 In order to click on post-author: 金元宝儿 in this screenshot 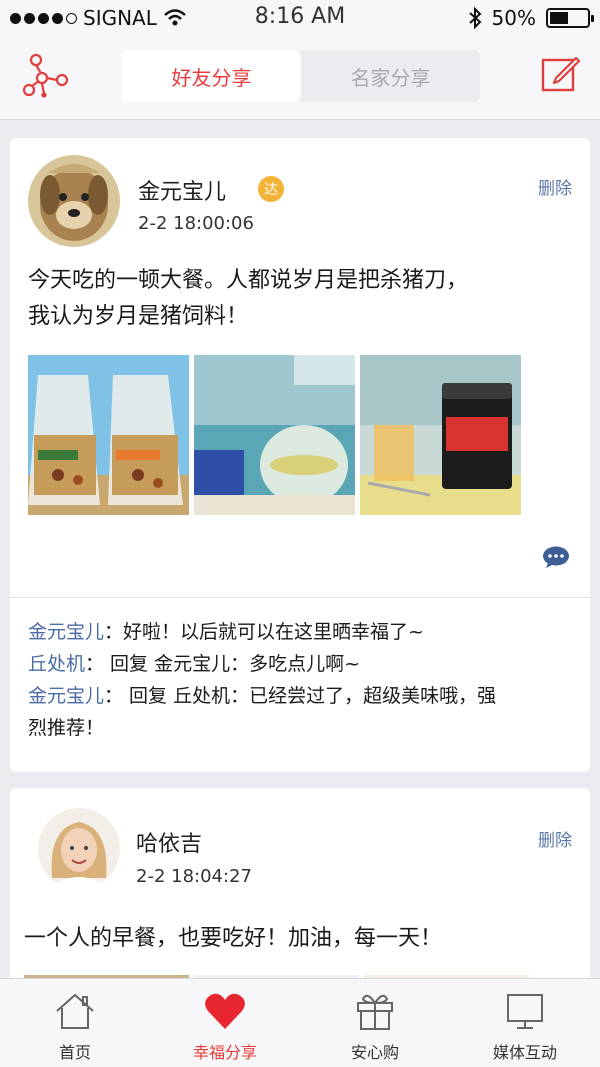, I will do `click(182, 190)`.